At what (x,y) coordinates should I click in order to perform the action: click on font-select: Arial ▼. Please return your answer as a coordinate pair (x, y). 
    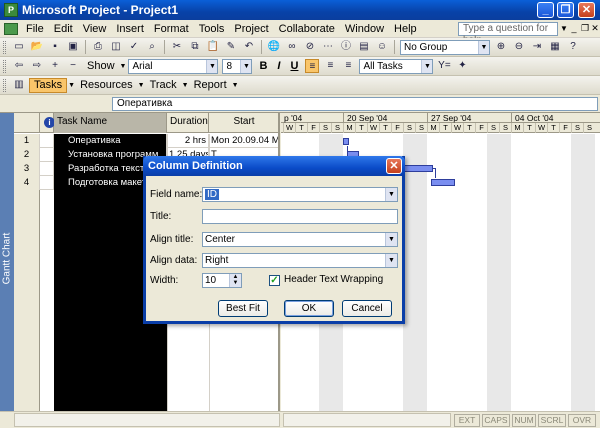
    Looking at the image, I should click on (173, 66).